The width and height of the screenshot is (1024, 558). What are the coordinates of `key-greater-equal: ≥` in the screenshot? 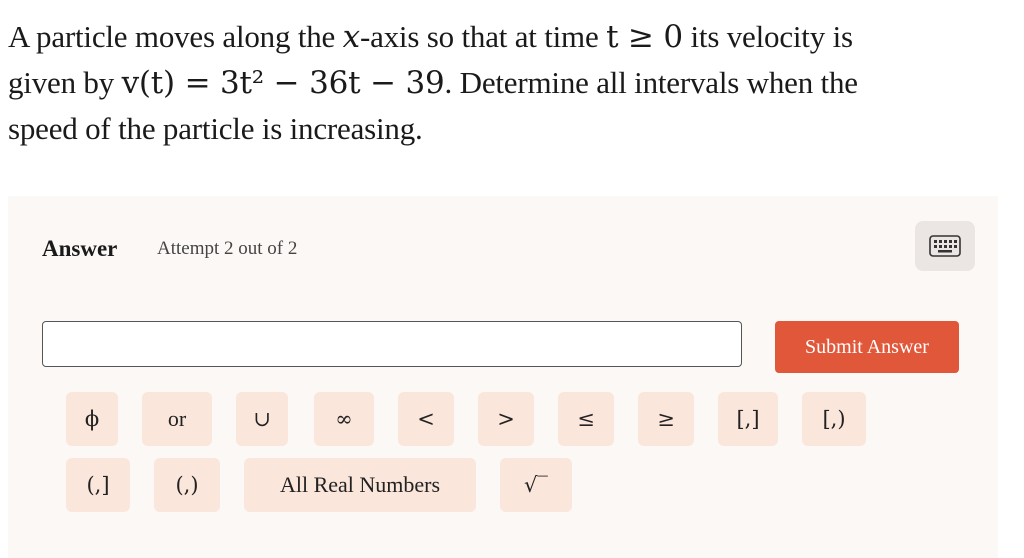 It's located at (666, 419).